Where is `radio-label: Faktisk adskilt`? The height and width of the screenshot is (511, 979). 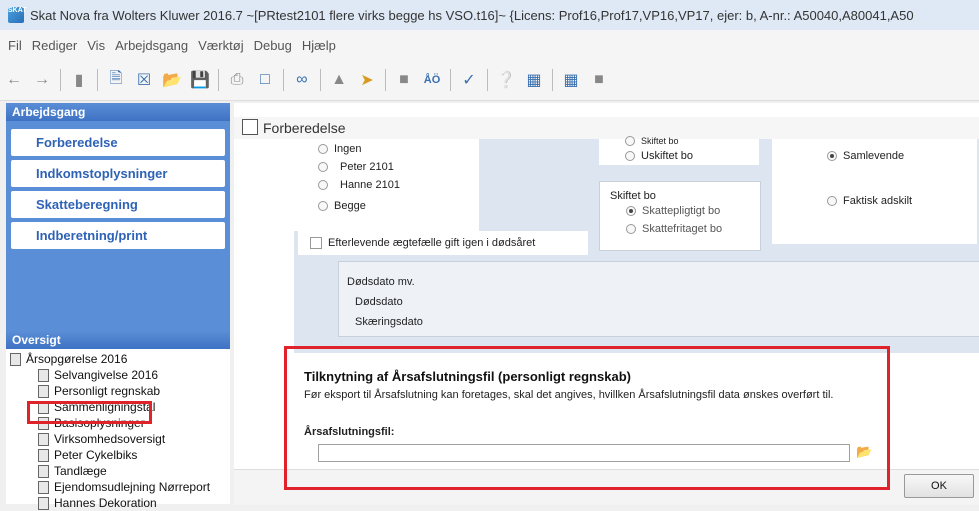 radio-label: Faktisk adskilt is located at coordinates (878, 201).